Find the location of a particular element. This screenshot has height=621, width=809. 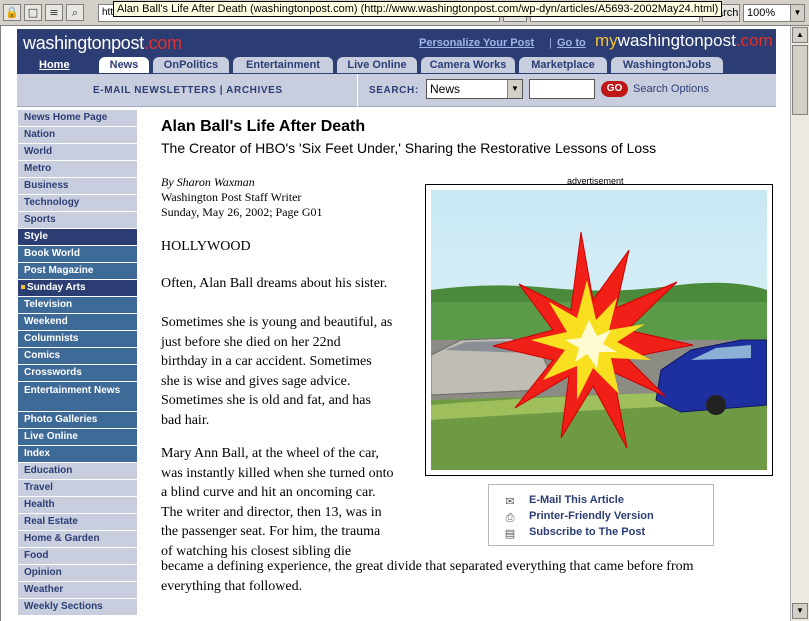

nav-item-live-online: Live Online is located at coordinates (77, 437).